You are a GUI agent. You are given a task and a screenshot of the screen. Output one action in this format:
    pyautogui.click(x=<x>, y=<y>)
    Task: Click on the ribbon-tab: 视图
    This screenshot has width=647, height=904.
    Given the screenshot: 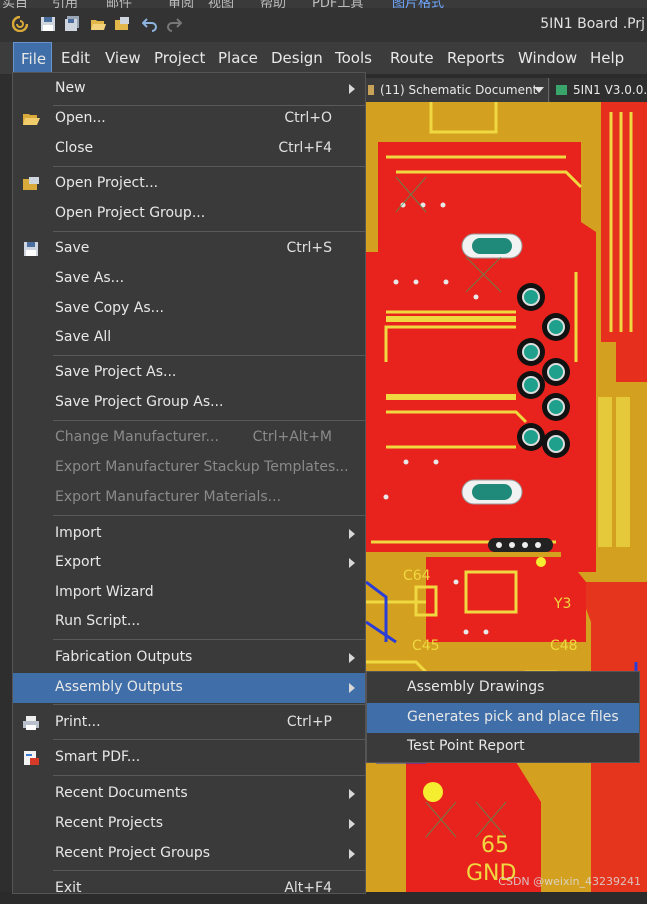 What is the action you would take?
    pyautogui.click(x=221, y=4)
    